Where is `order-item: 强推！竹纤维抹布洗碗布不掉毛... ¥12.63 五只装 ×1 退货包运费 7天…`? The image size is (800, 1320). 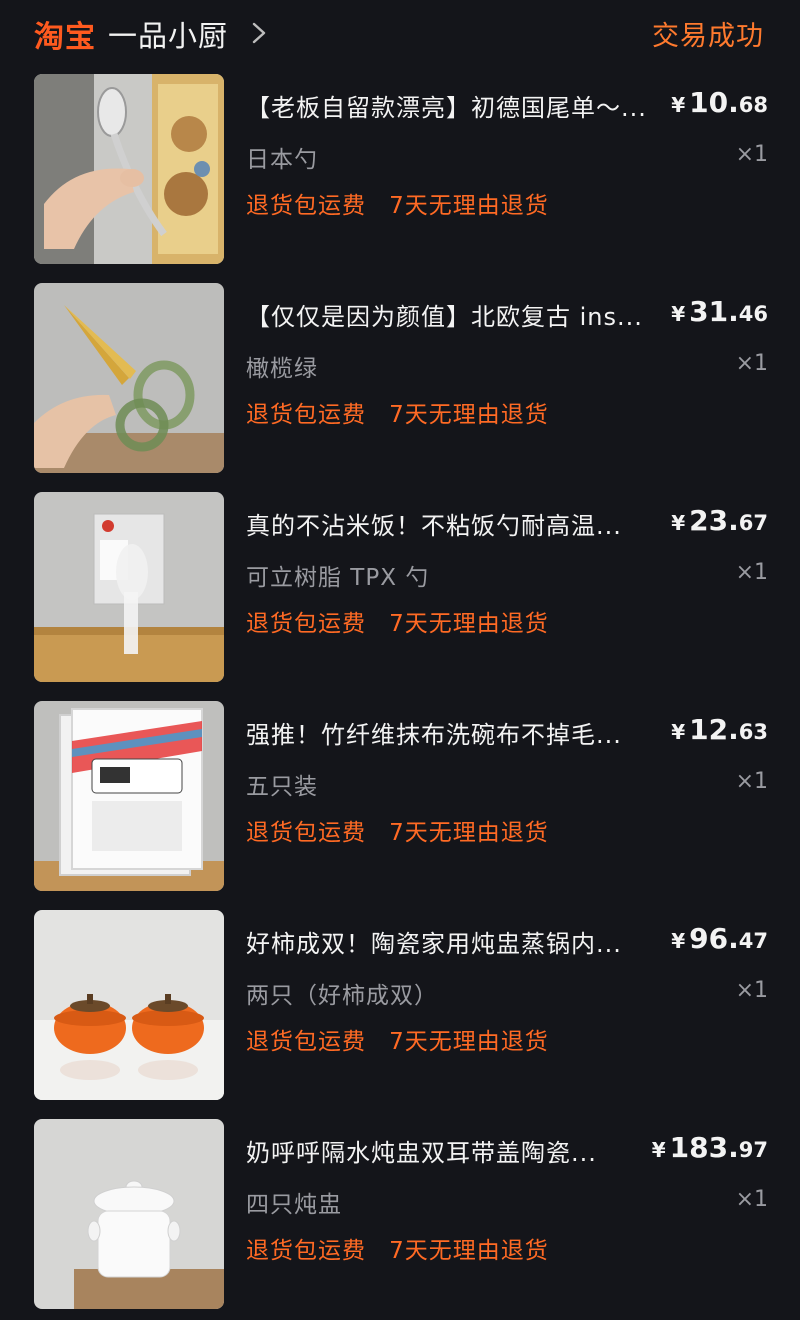 order-item: 强推！竹纤维抹布洗碗布不掉毛... ¥12.63 五只装 ×1 退货包运费 7天… is located at coordinates (400, 795).